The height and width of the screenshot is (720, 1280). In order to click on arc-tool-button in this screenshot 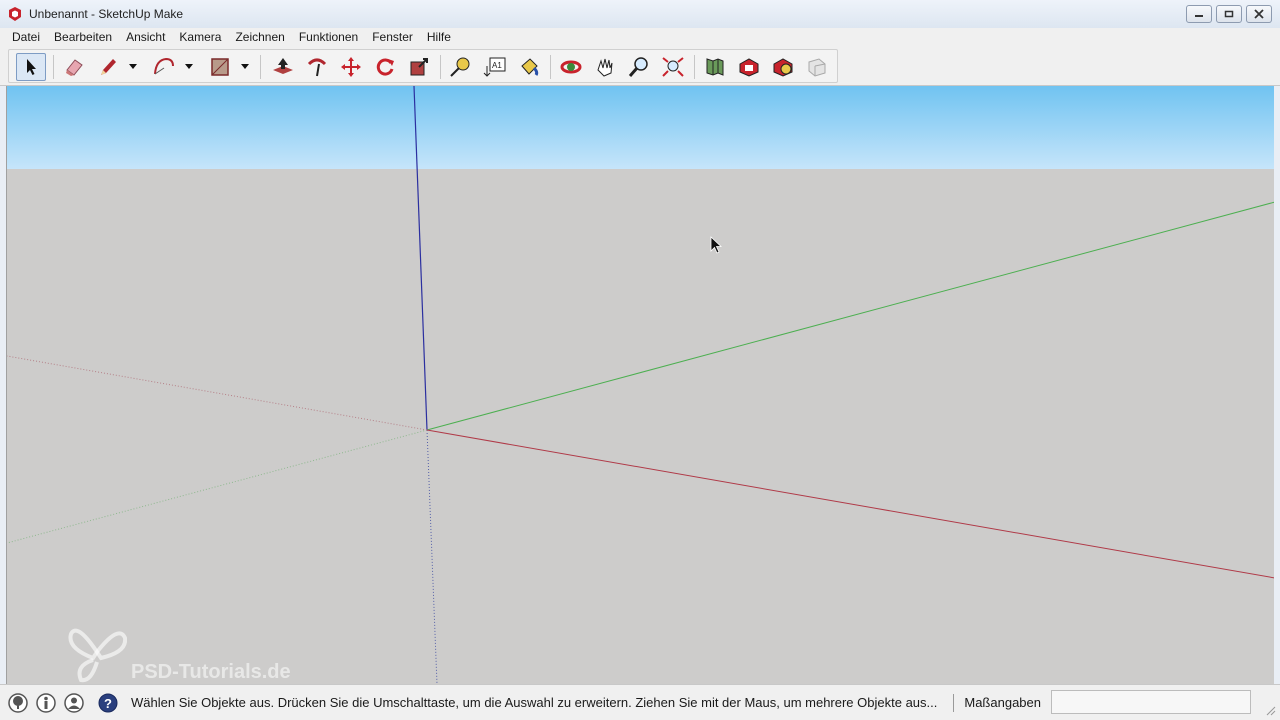, I will do `click(164, 67)`.